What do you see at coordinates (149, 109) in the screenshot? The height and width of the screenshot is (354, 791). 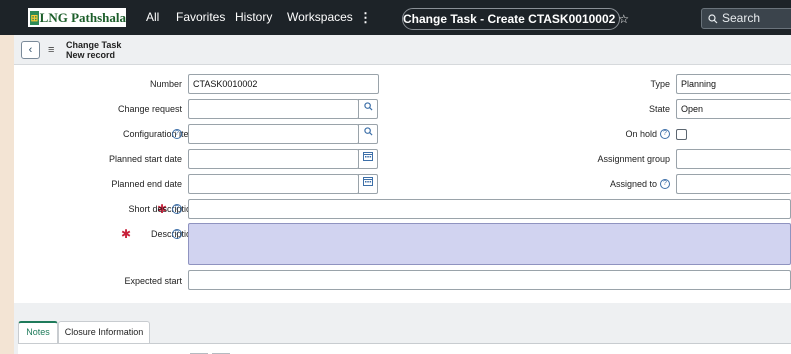 I see `change-request-label: Change request` at bounding box center [149, 109].